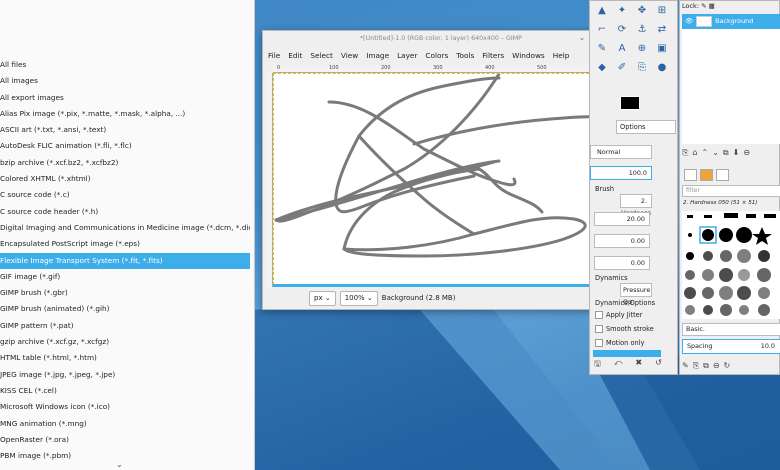  Describe the element at coordinates (119, 464) in the screenshot. I see `chevron-down-icon: ⌄` at that location.